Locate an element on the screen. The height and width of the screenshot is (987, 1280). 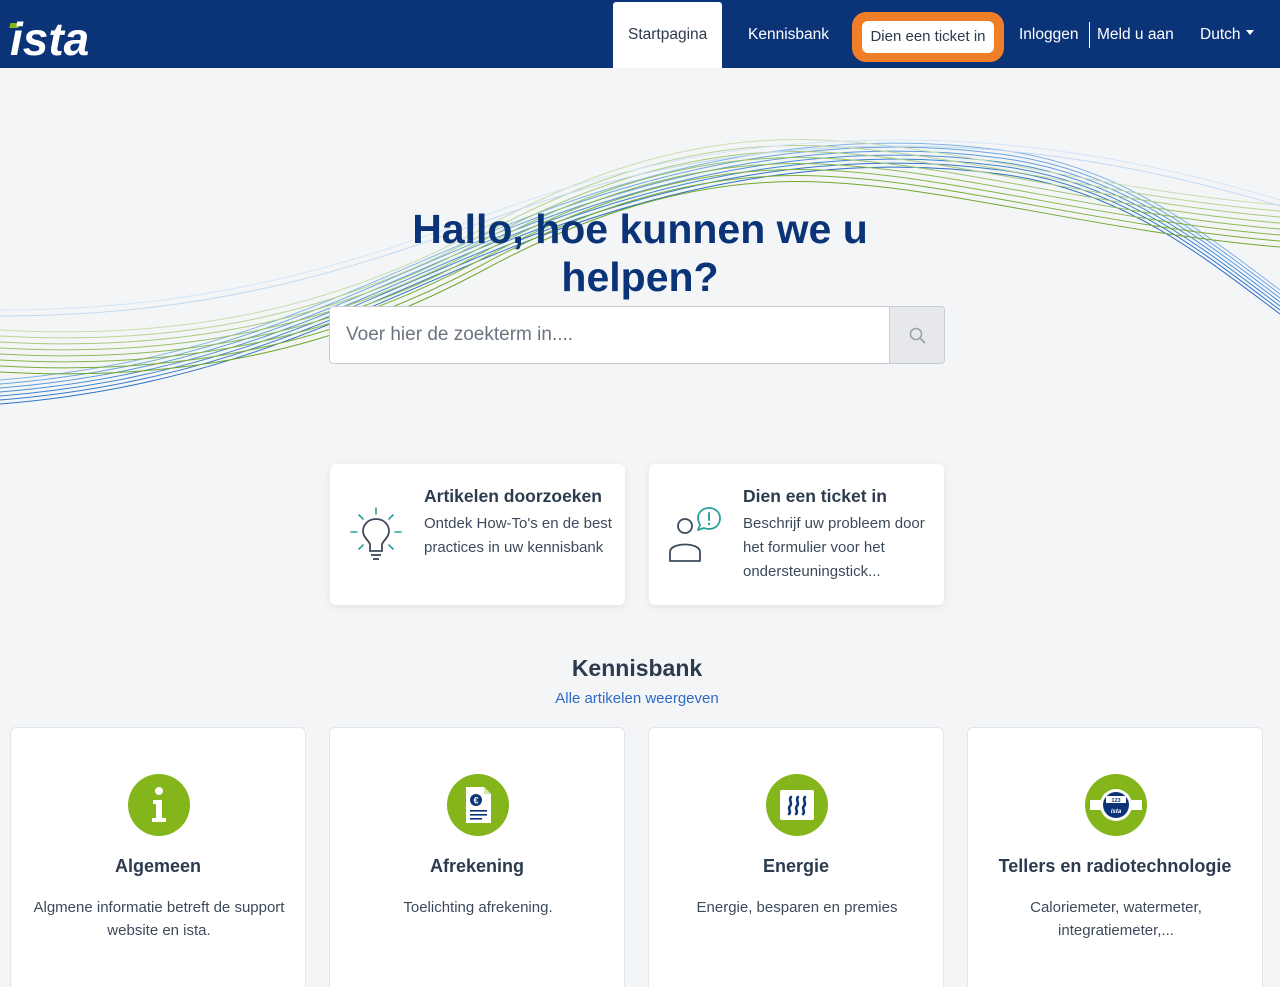
nav-submit-ticket: Dien een ticket in is located at coordinates (928, 37).